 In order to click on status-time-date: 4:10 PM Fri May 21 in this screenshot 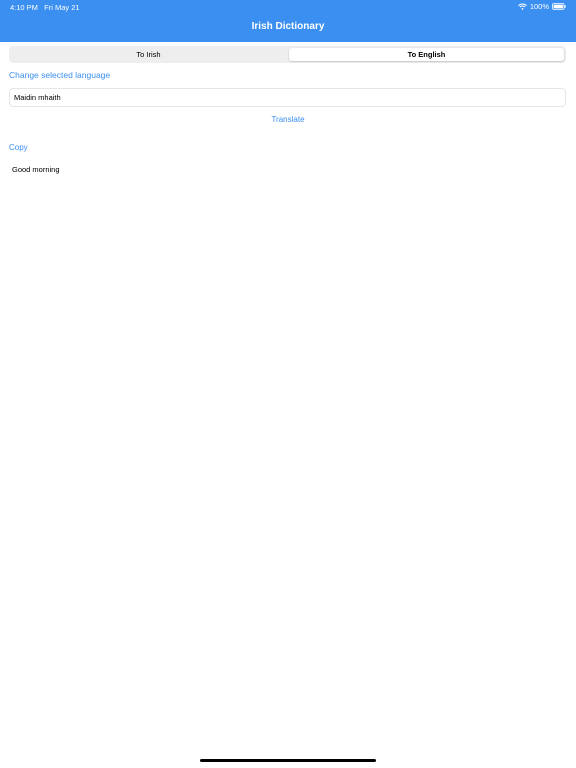, I will do `click(45, 7)`.